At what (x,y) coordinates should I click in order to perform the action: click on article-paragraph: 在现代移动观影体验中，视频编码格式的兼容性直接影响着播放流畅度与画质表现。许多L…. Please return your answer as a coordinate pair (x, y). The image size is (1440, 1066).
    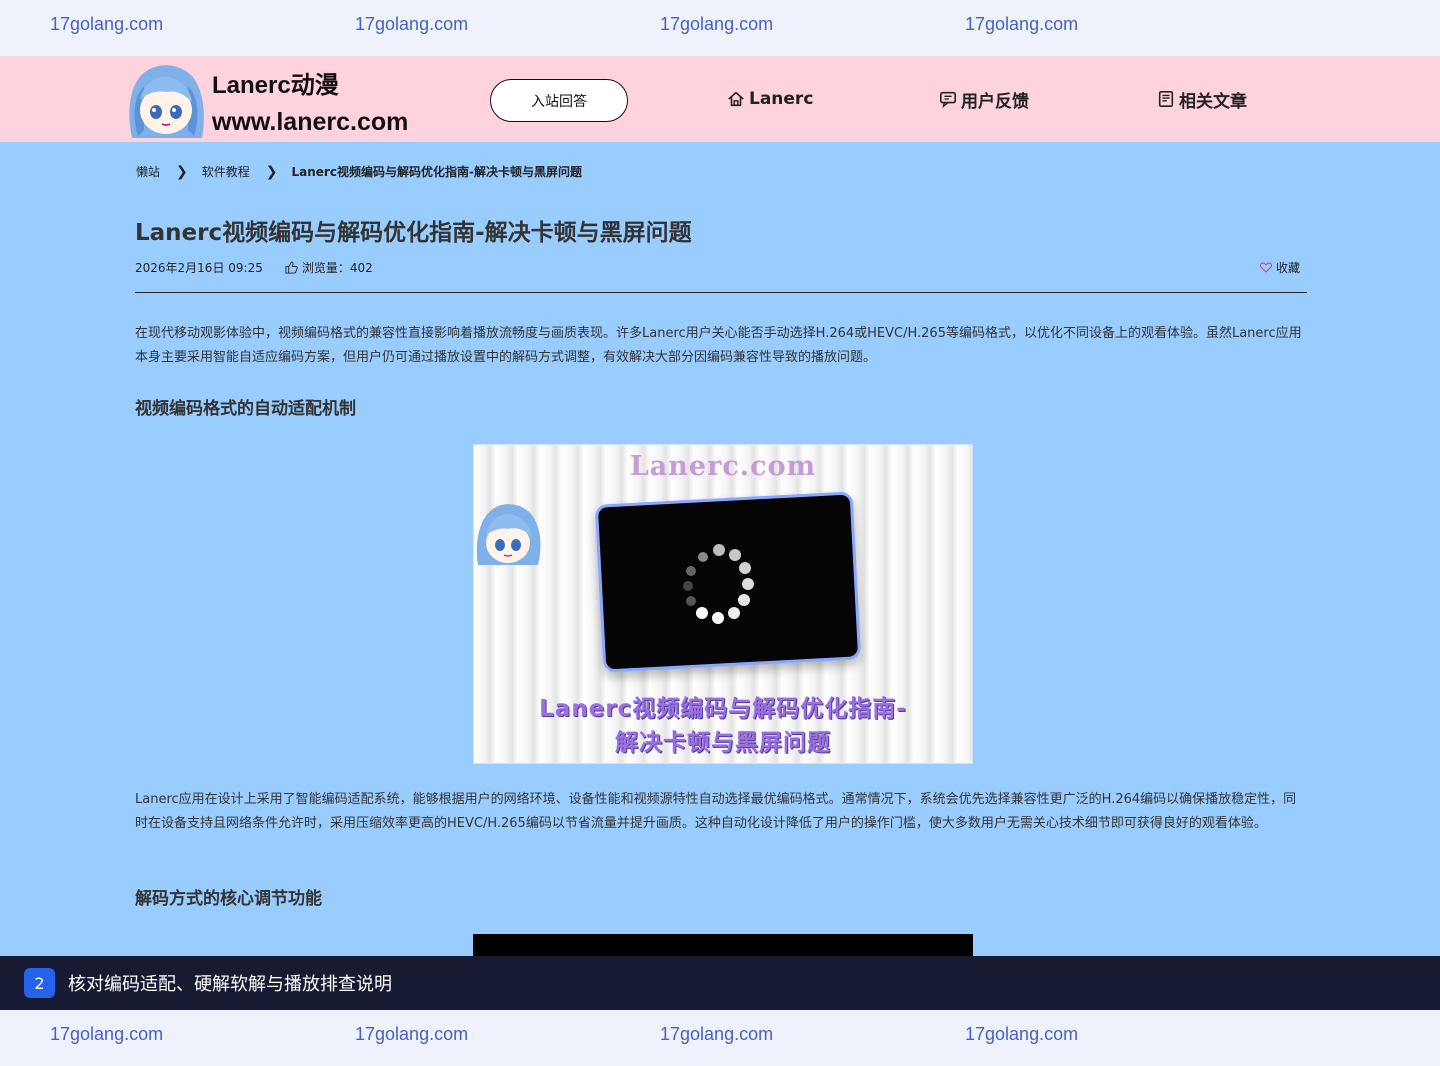
    Looking at the image, I should click on (718, 345).